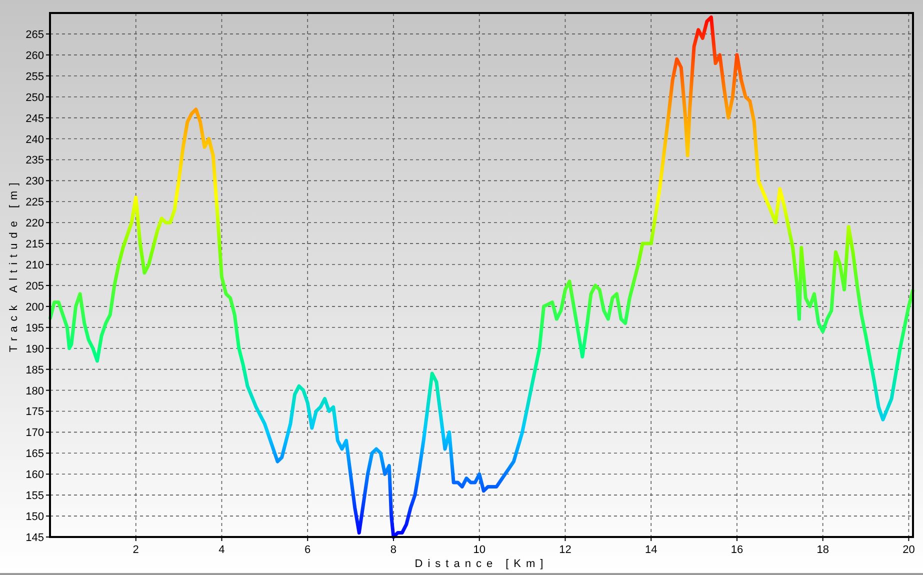  What do you see at coordinates (35, 496) in the screenshot?
I see `y-tick-label: 155` at bounding box center [35, 496].